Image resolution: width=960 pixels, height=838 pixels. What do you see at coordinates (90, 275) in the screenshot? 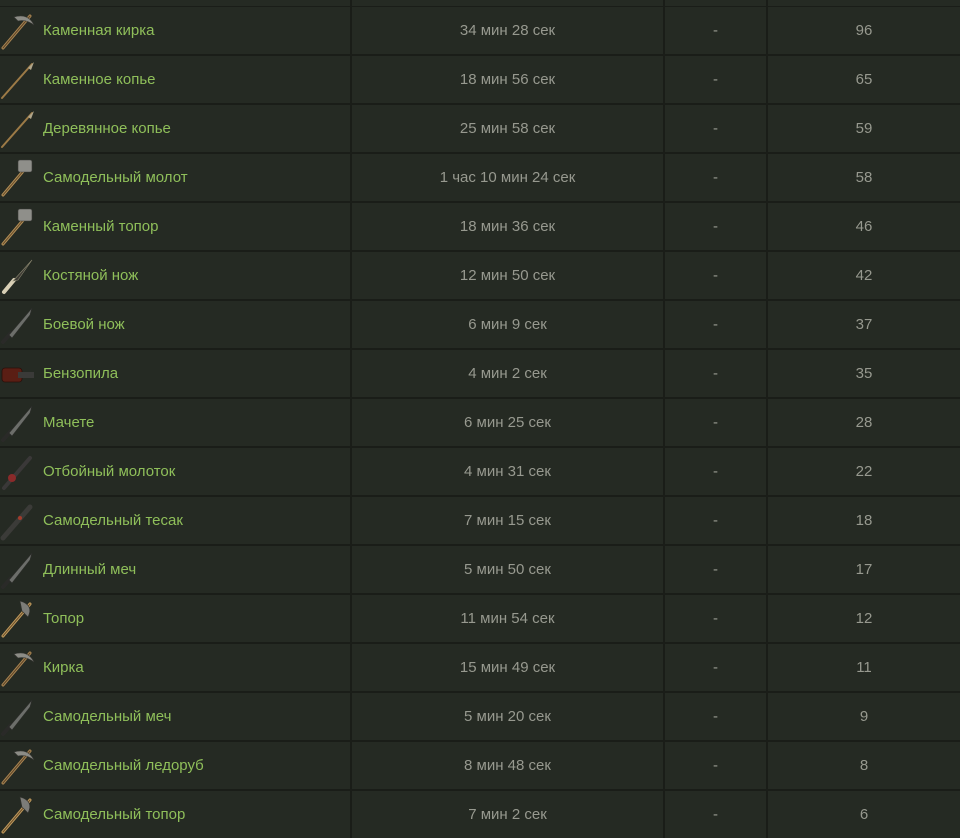
I see `item-link: Костяной нож` at bounding box center [90, 275].